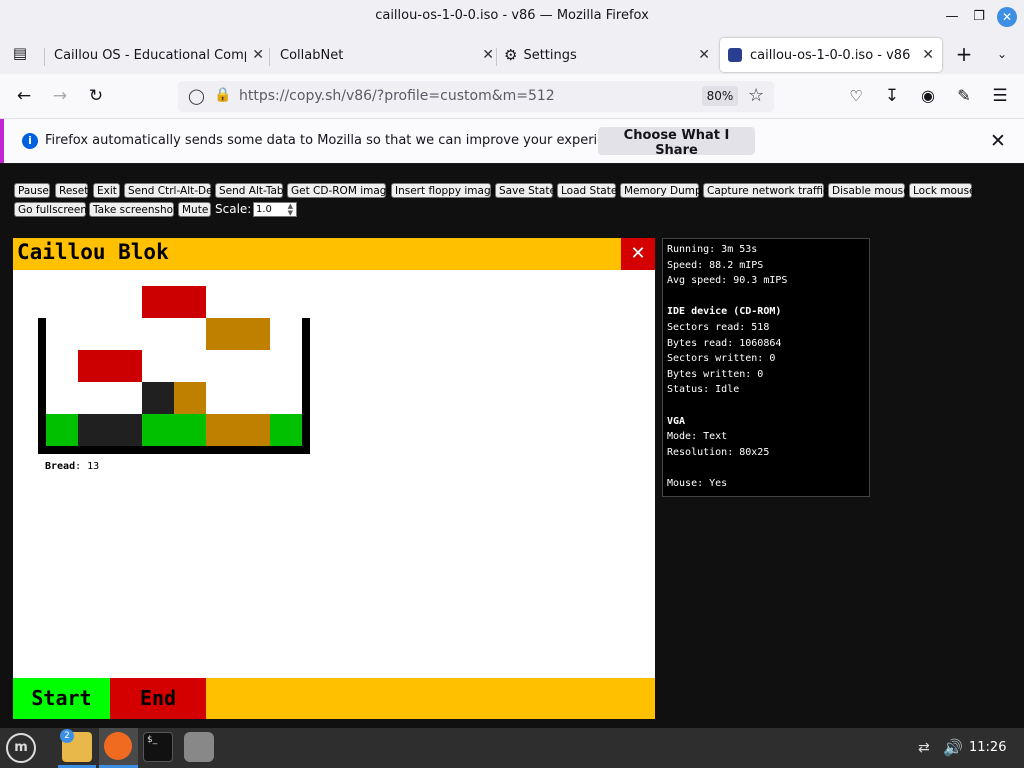 This screenshot has width=1024, height=768. I want to click on chevron-down-icon: ⌄, so click(1002, 54).